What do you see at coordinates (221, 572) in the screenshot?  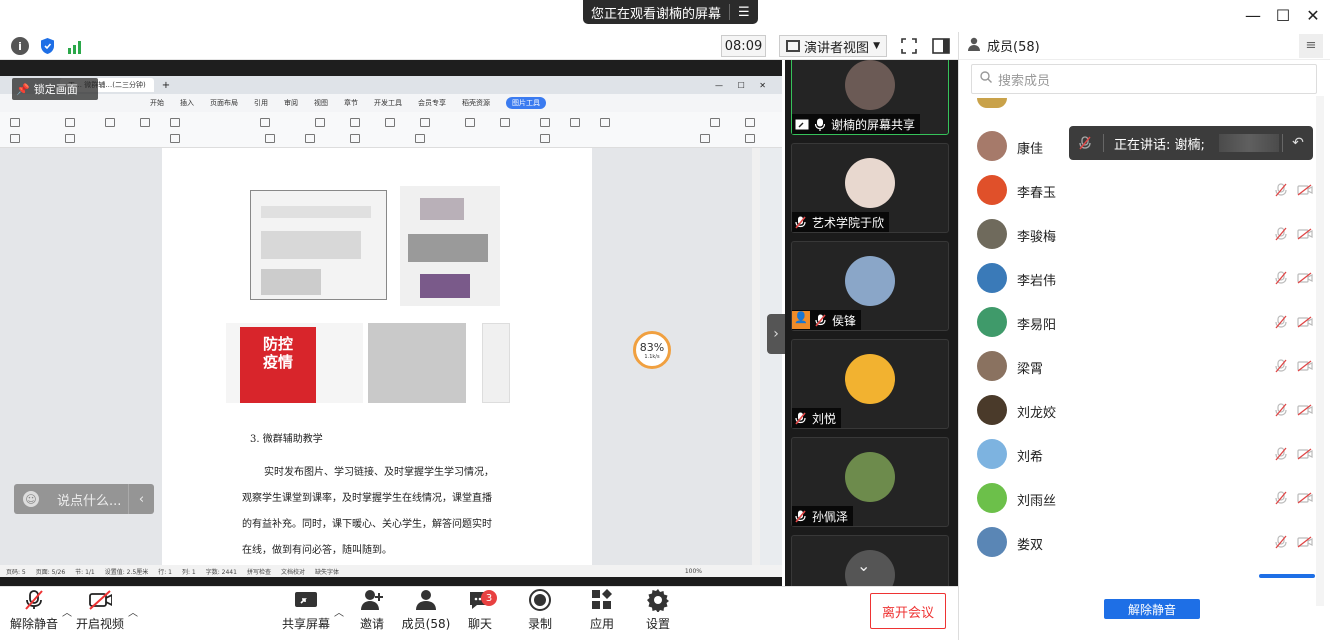 I see `status-item: 字数: 2441` at bounding box center [221, 572].